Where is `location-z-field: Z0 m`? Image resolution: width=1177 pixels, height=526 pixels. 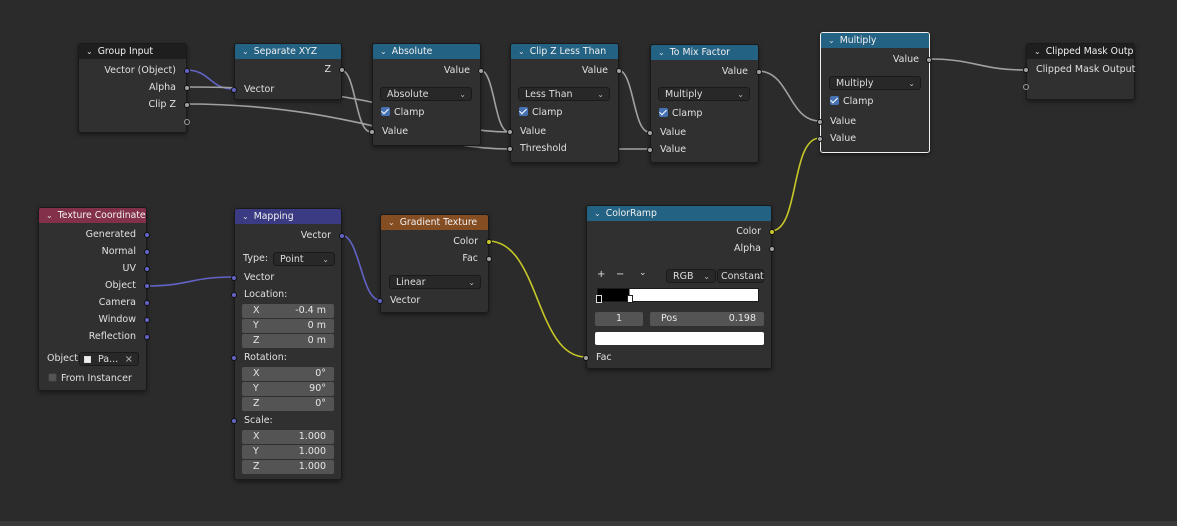
location-z-field: Z0 m is located at coordinates (288, 341).